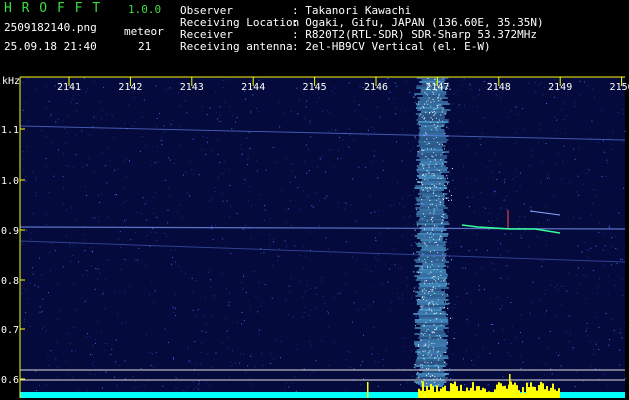 The width and height of the screenshot is (629, 400). Describe the element at coordinates (10, 281) in the screenshot. I see `y-tick-label: 0.8` at that location.